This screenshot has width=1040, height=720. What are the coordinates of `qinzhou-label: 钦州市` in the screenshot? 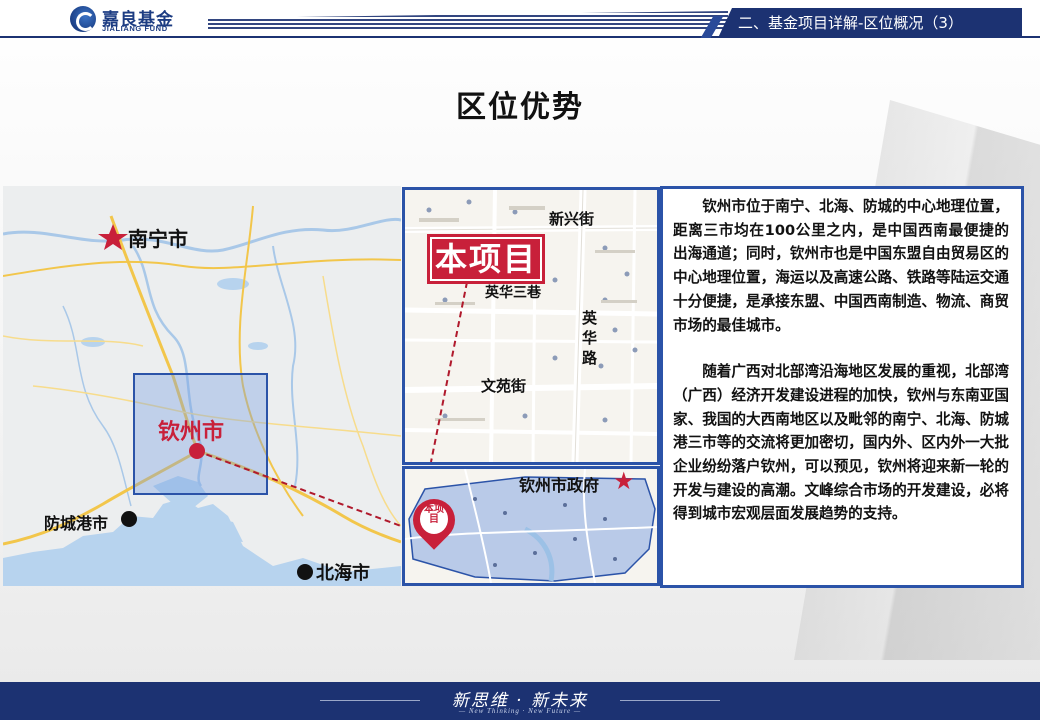 It's located at (191, 432).